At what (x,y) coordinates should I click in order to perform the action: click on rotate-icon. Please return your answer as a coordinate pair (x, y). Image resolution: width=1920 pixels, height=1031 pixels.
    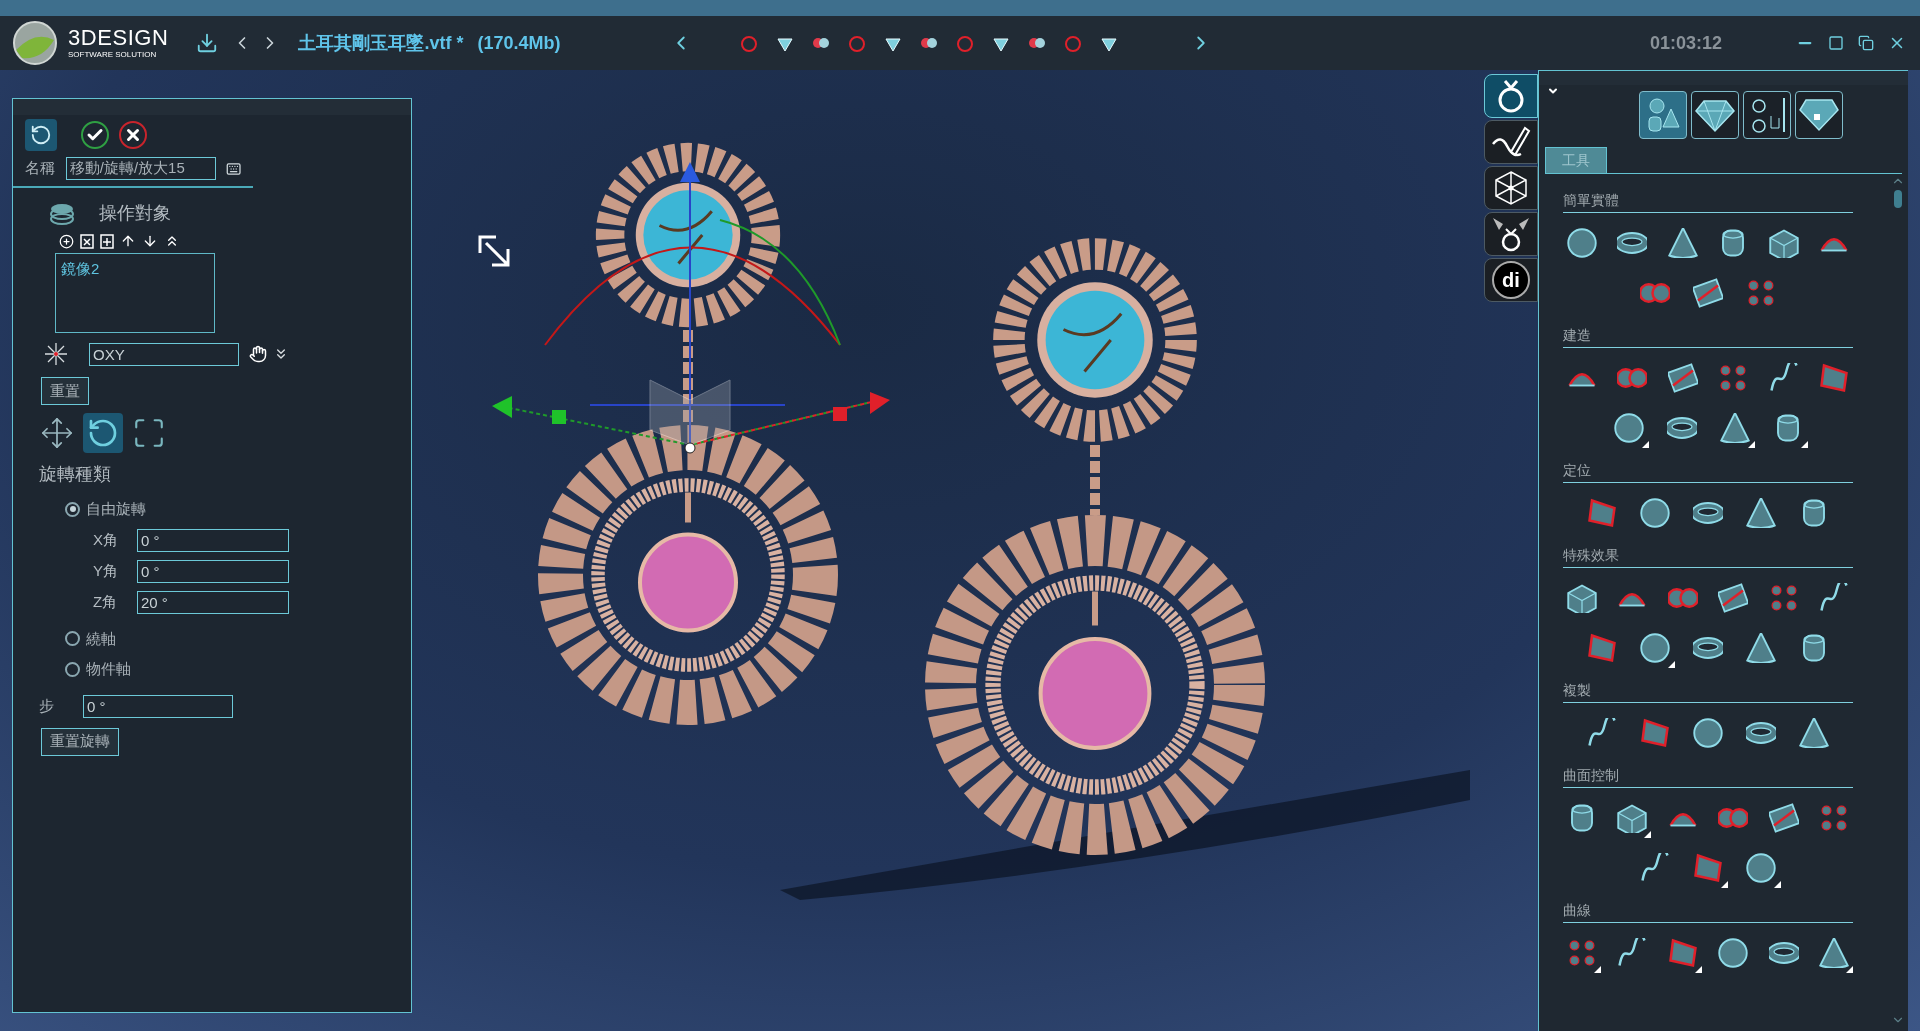
    Looking at the image, I should click on (103, 433).